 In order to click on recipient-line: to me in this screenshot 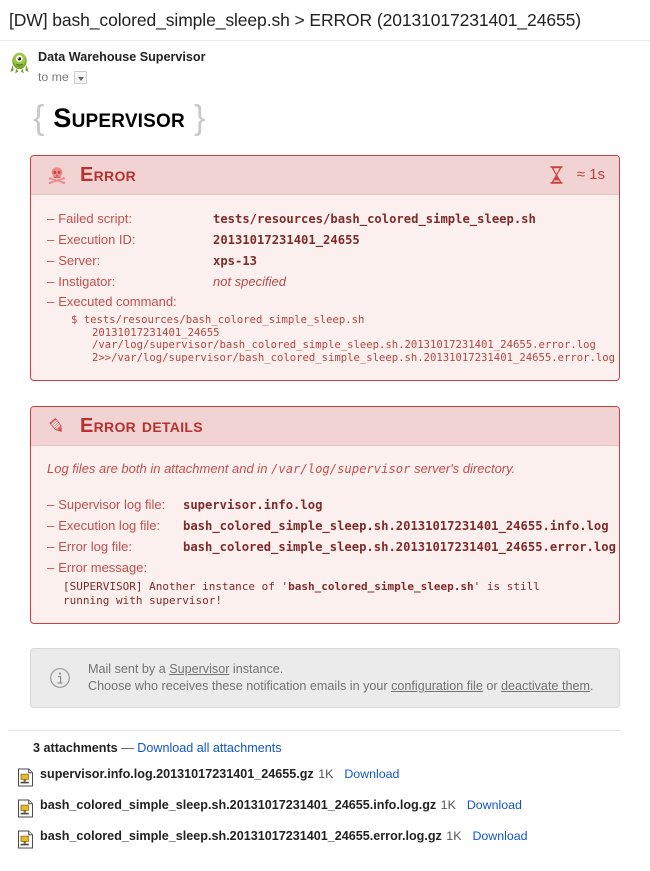, I will do `click(122, 77)`.